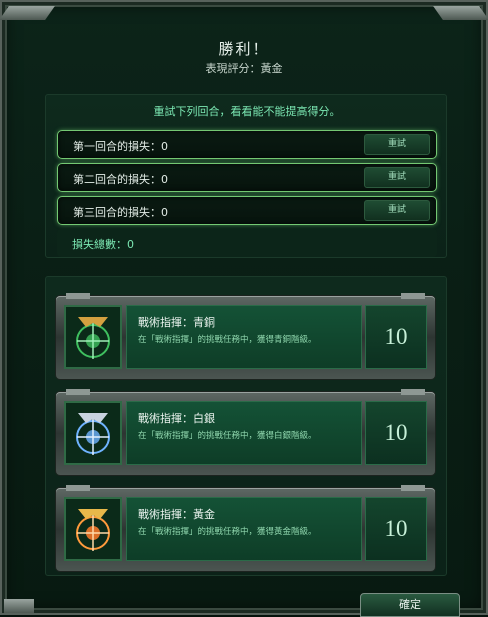 This screenshot has height=617, width=488. Describe the element at coordinates (397, 144) in the screenshot. I see `retry-round-1-button: 重試` at that location.